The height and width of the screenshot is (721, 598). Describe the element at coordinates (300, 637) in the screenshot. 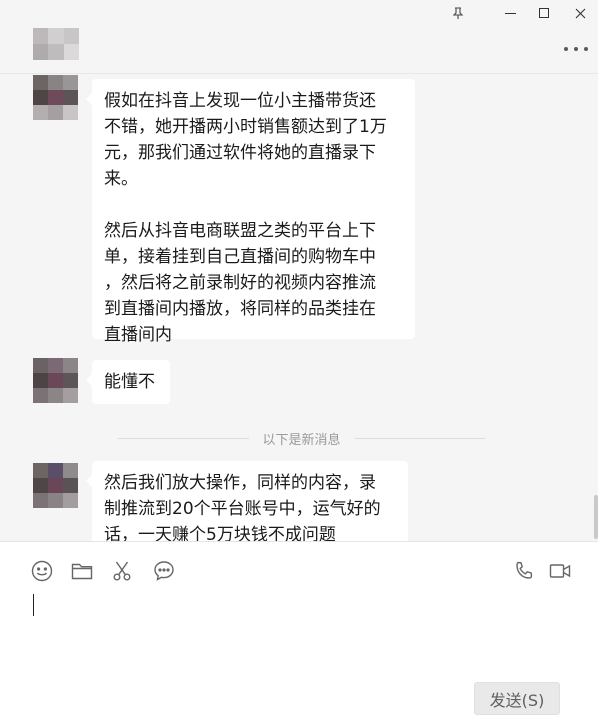

I see `message-input` at that location.